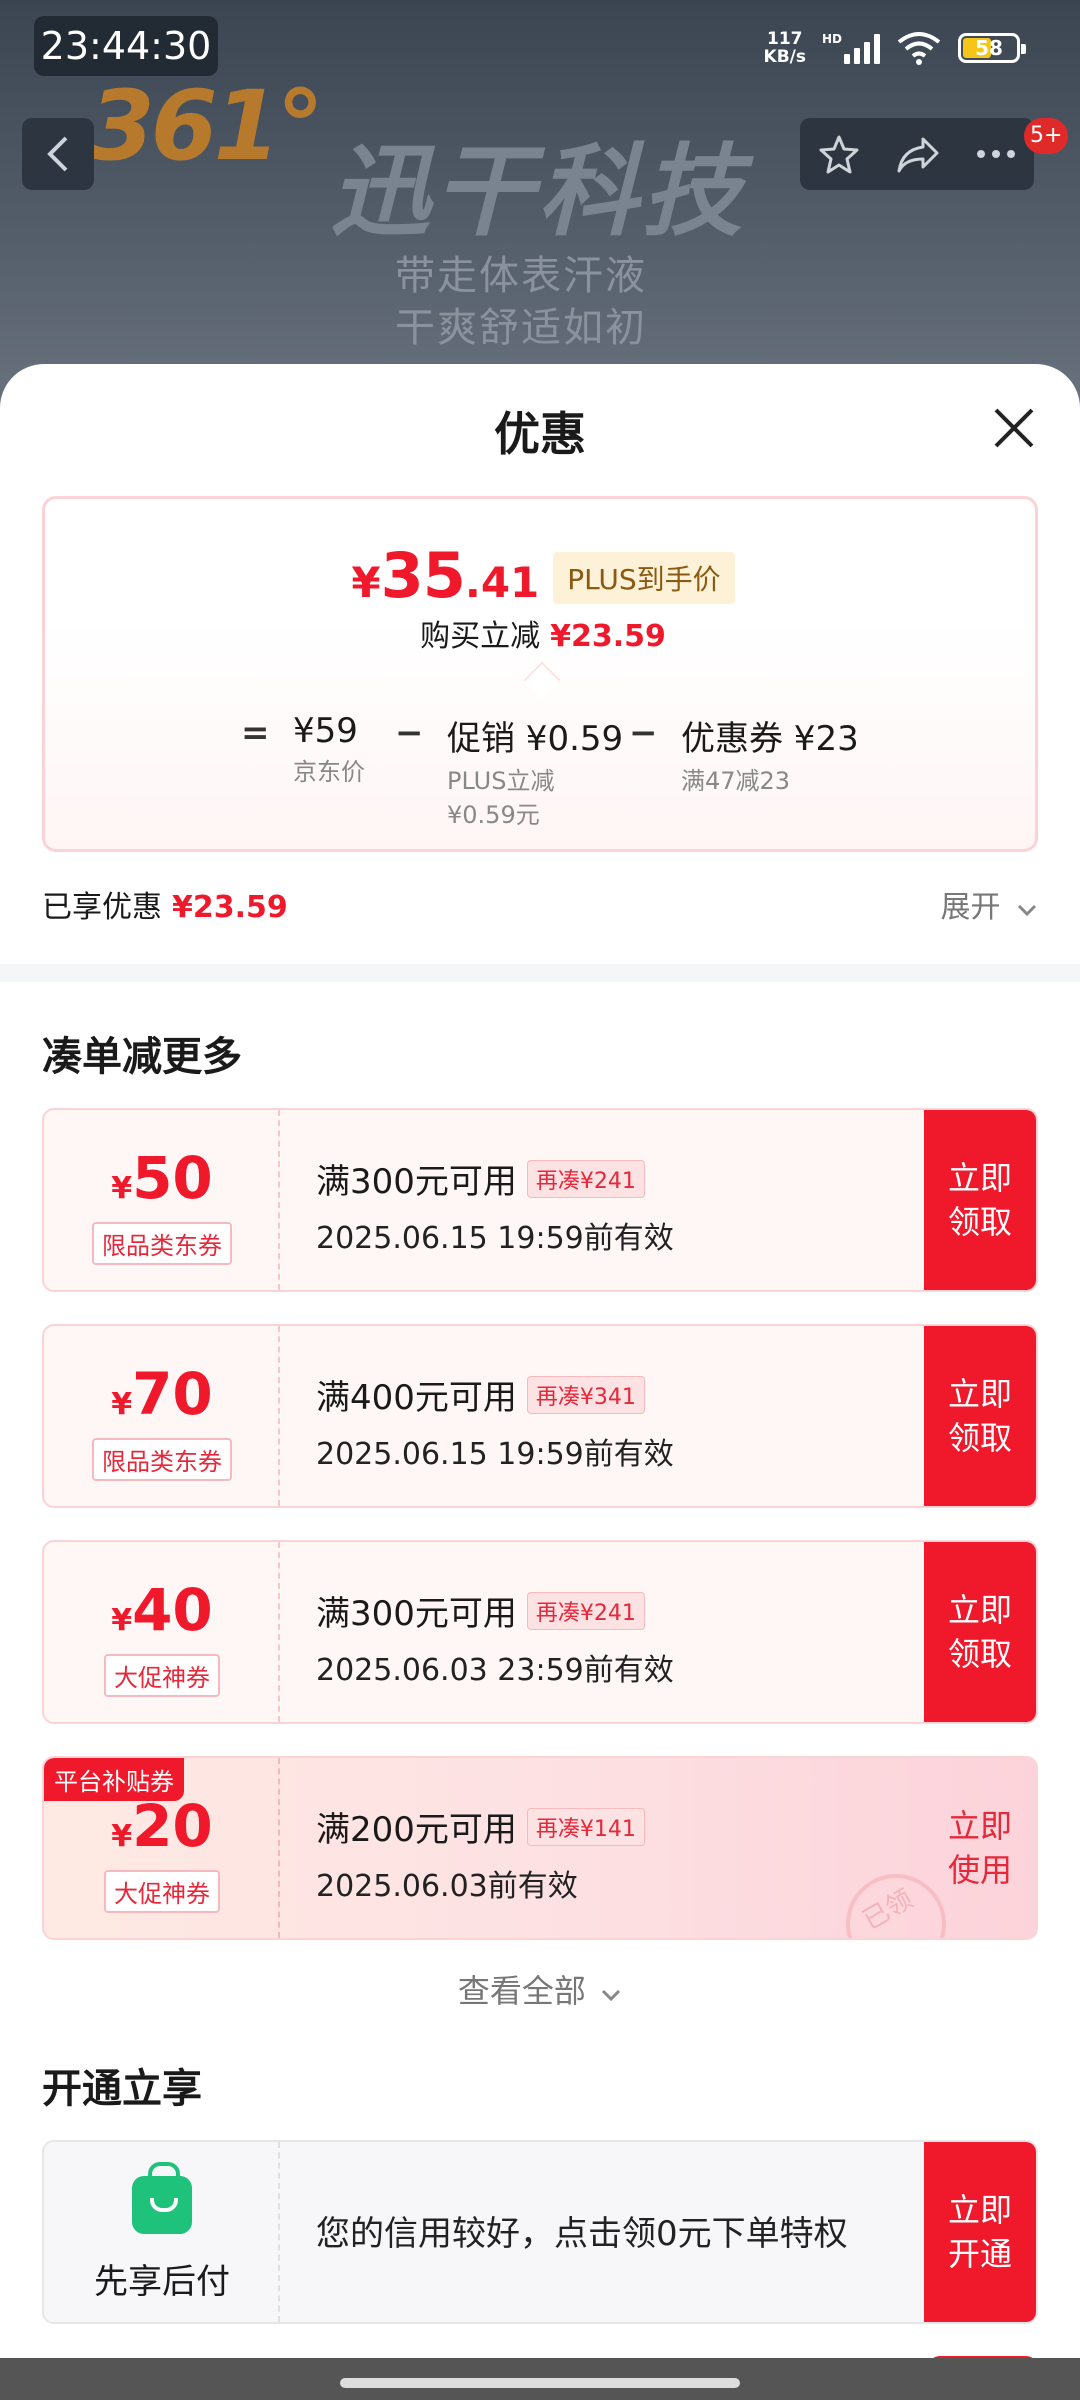  Describe the element at coordinates (325, 731) in the screenshot. I see `jd-price-value: ¥59` at that location.